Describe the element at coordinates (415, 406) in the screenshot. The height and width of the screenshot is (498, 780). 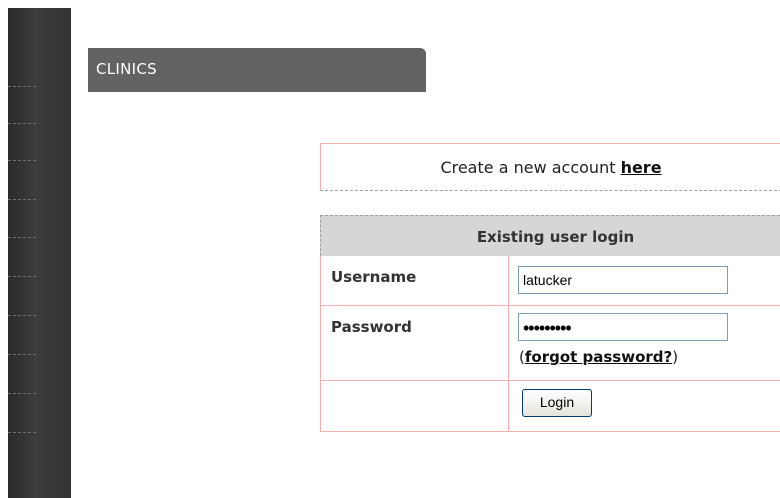
I see `submit-empty-cell` at that location.